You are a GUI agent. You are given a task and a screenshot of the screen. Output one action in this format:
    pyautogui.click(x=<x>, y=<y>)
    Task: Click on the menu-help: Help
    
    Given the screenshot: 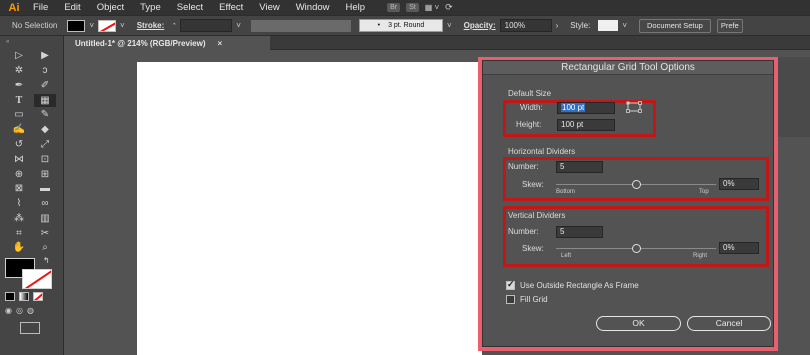 What is the action you would take?
    pyautogui.click(x=356, y=7)
    